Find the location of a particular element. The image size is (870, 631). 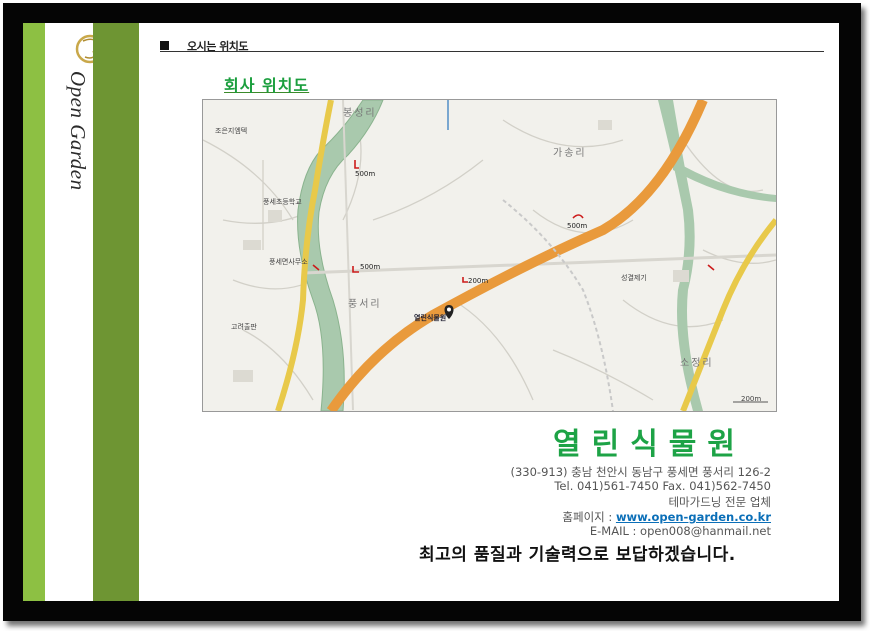

map-label-sungjae: 성결제기 is located at coordinates (634, 278).